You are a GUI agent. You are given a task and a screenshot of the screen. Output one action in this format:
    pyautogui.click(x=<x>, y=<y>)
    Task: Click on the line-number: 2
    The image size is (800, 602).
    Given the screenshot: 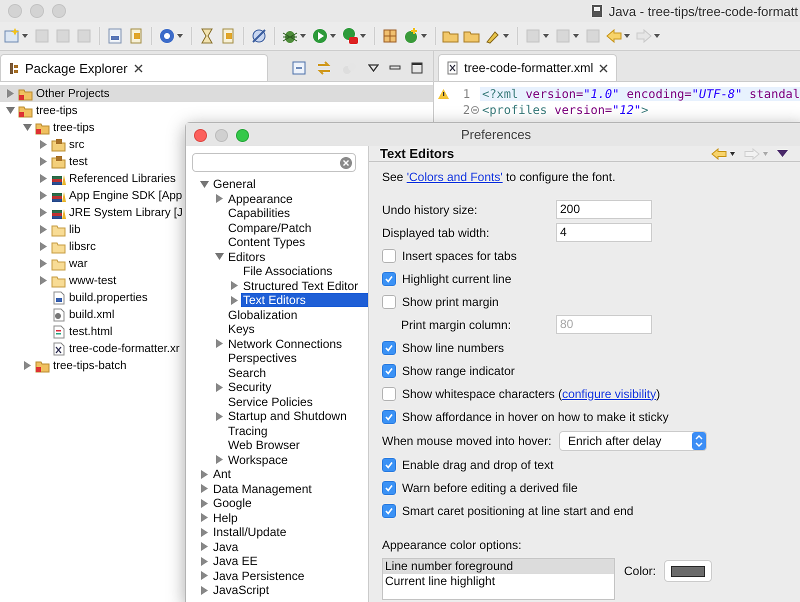 What is the action you would take?
    pyautogui.click(x=466, y=110)
    